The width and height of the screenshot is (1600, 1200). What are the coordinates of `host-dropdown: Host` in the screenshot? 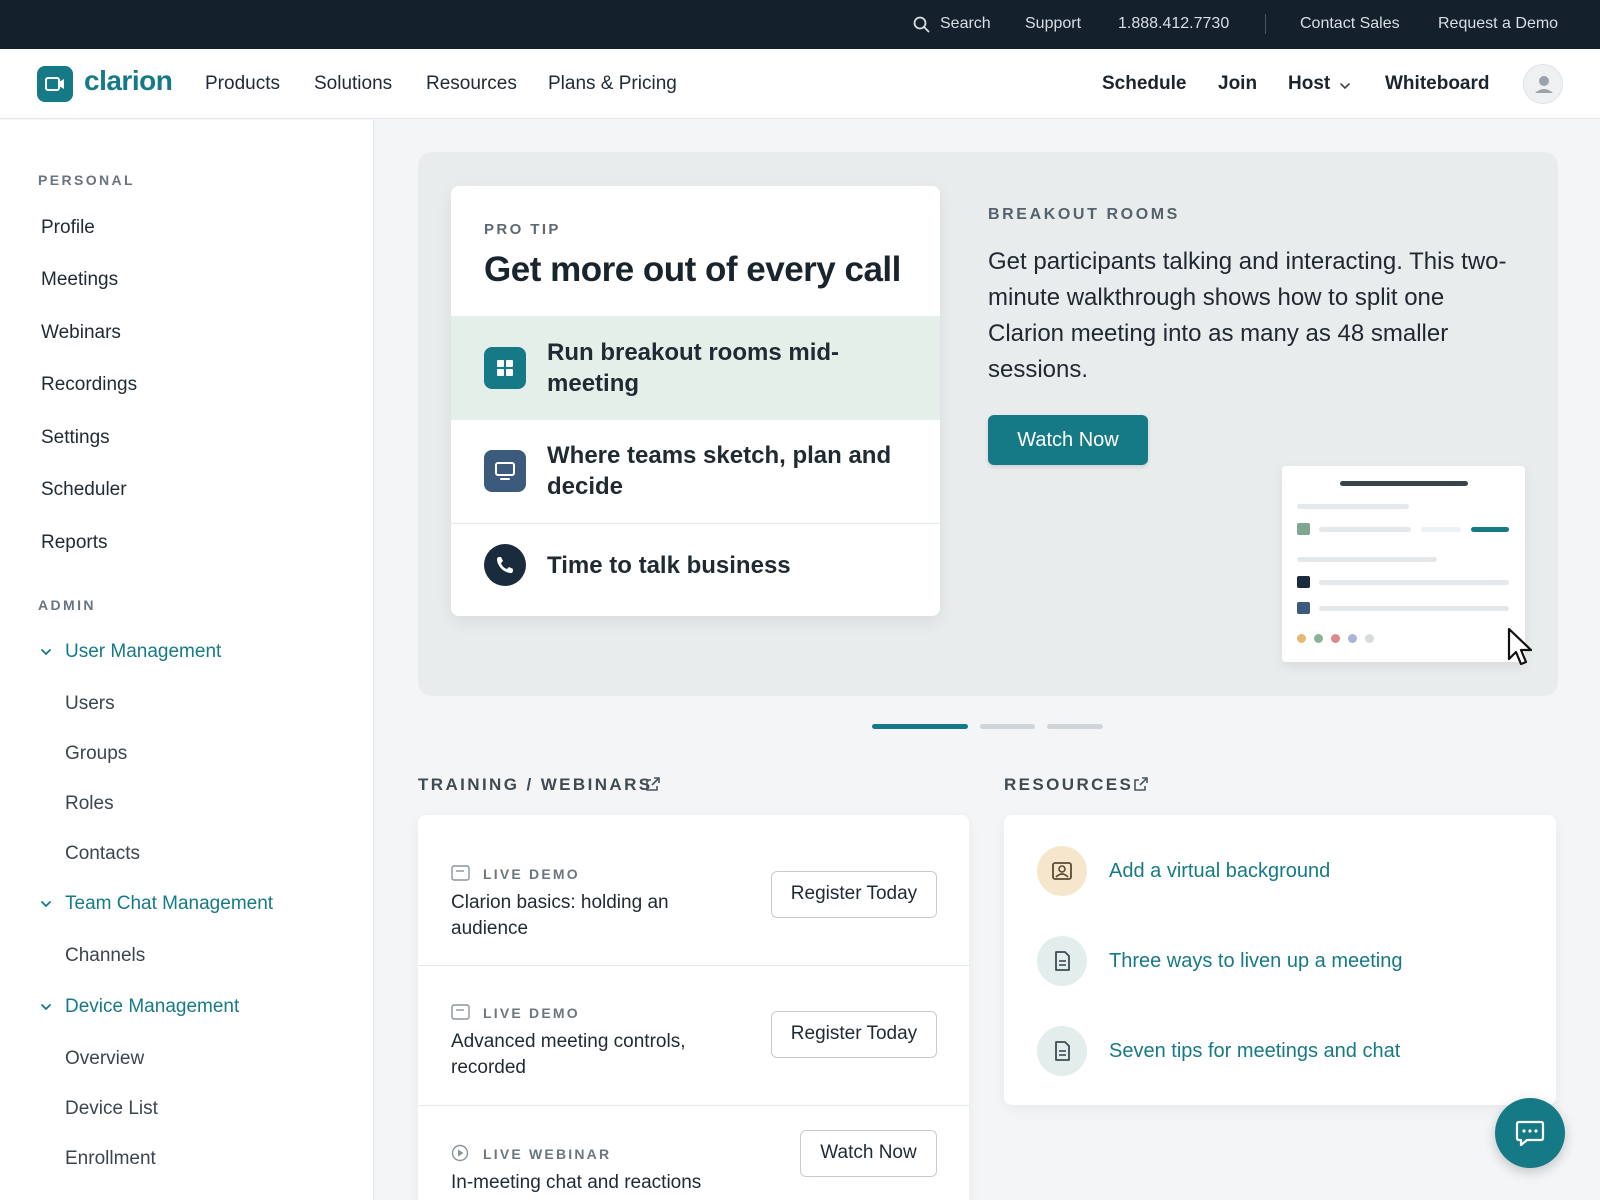 It's located at (1309, 84).